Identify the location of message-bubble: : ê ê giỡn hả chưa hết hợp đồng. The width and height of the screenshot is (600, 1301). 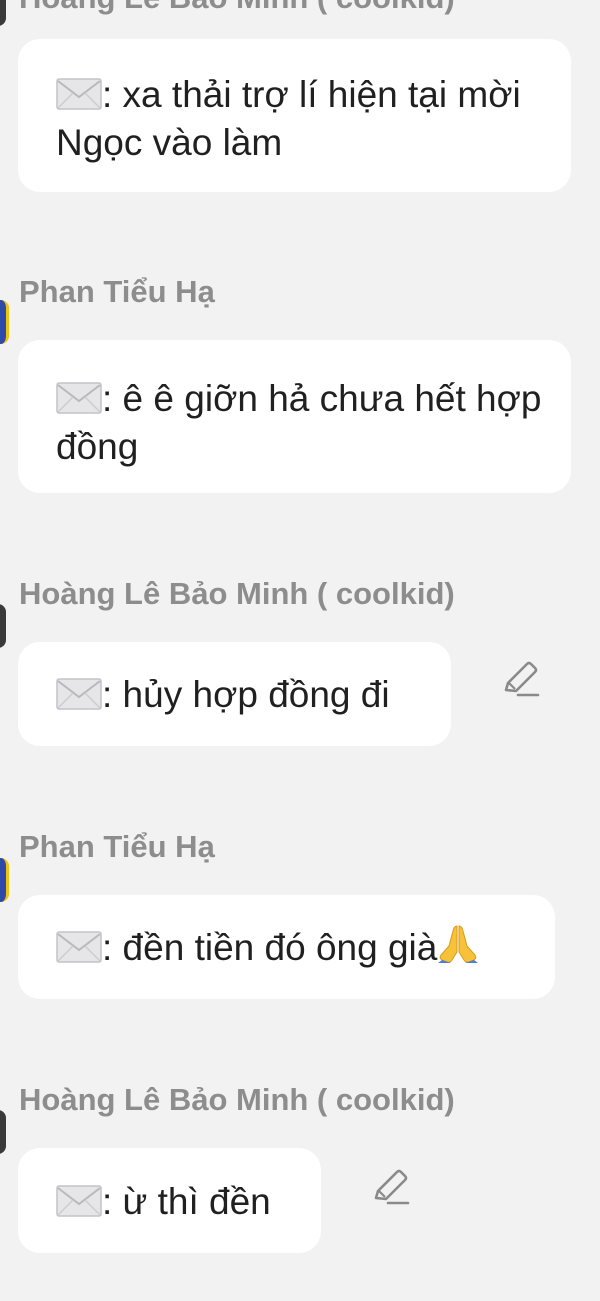
(294, 416).